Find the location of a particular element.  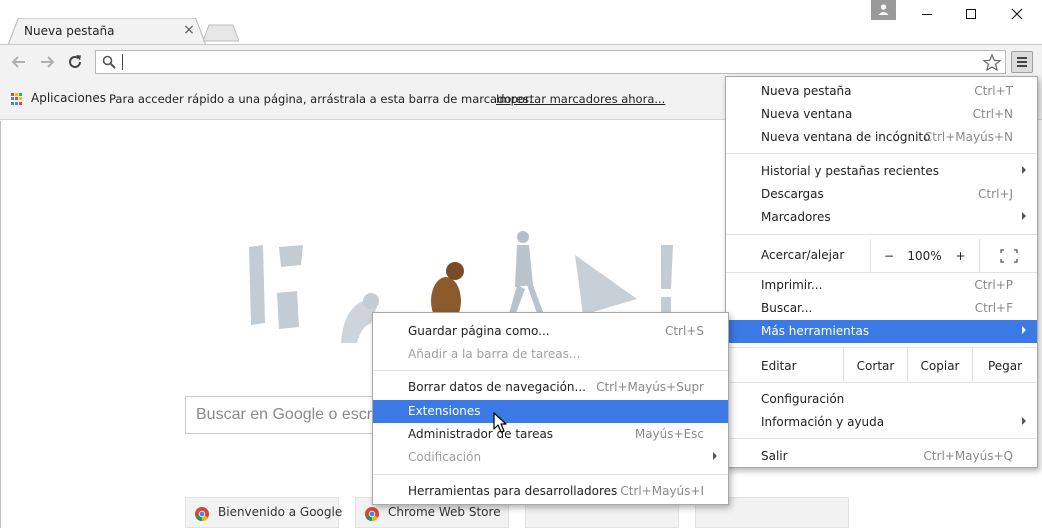

zoom-label: Acercar/alejar is located at coordinates (803, 255).